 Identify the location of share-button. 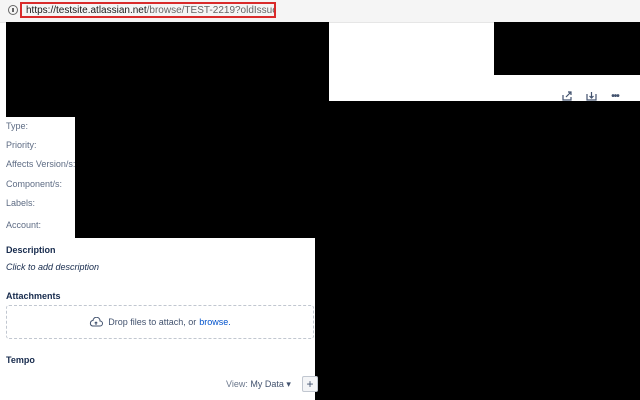
(567, 96).